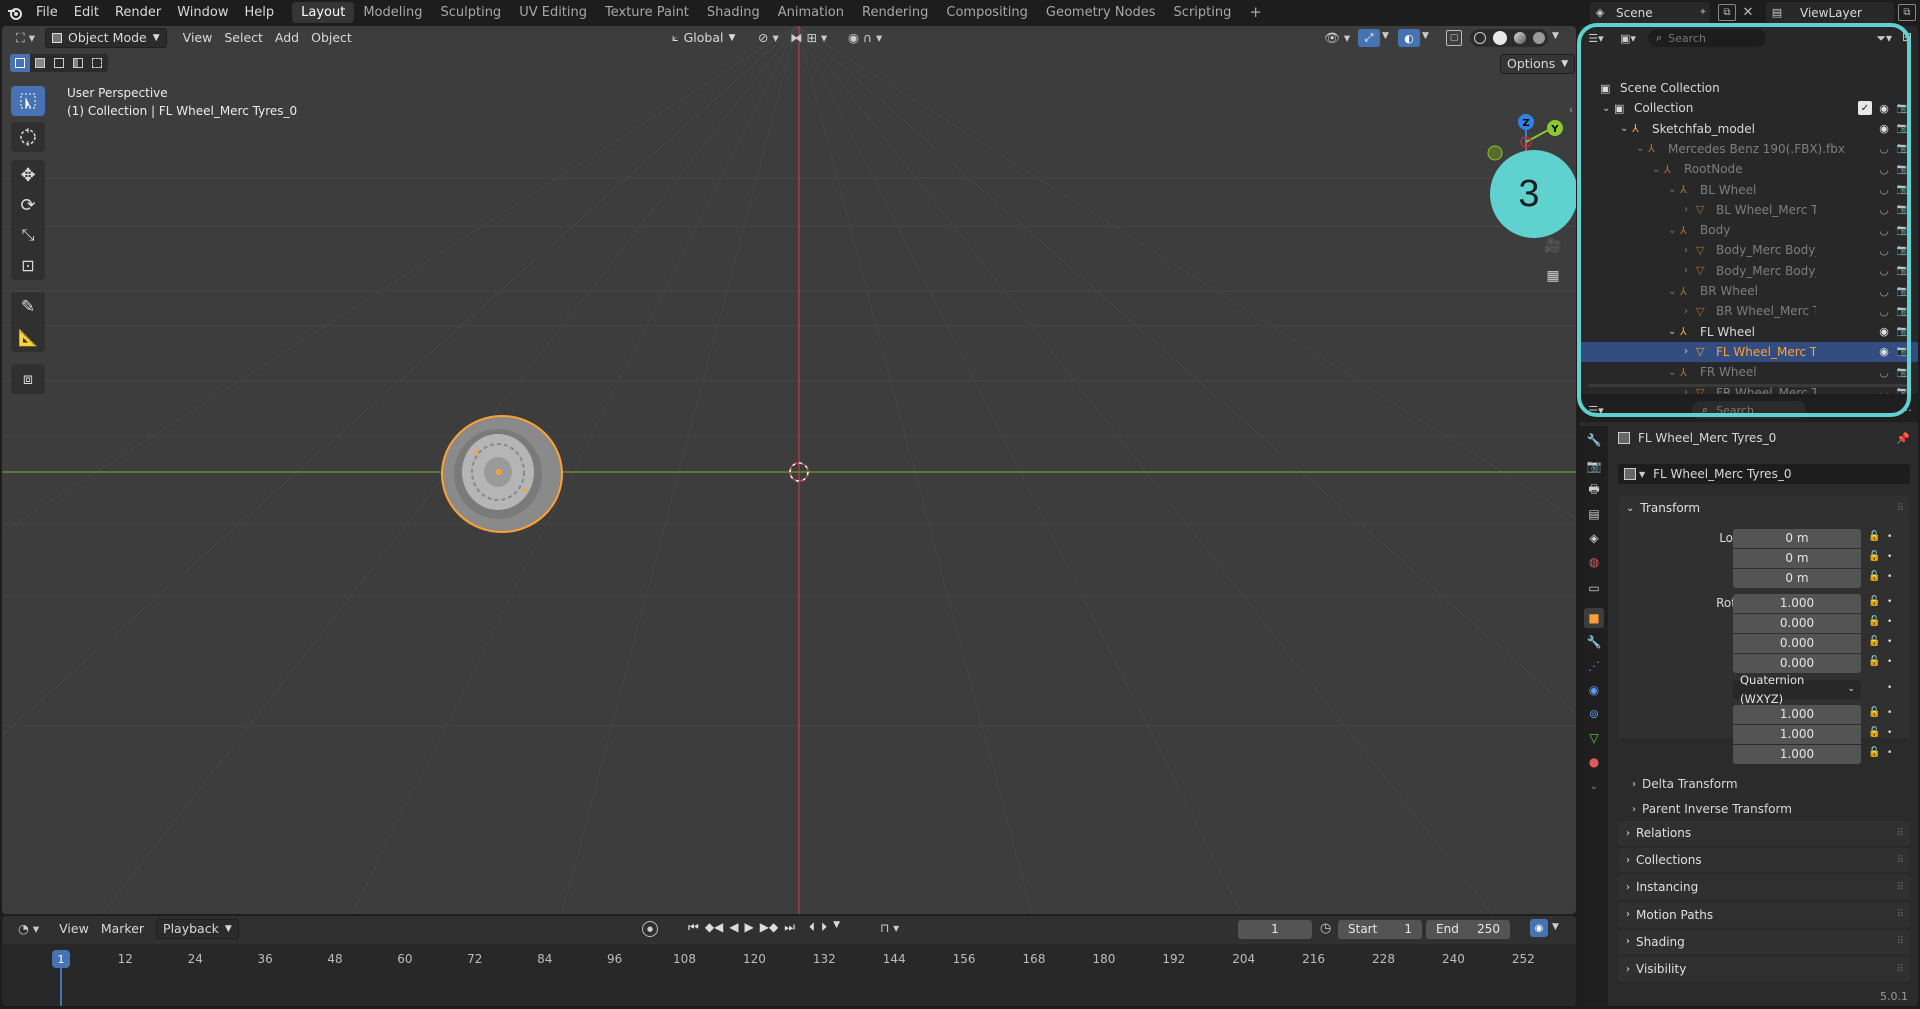  Describe the element at coordinates (74, 929) in the screenshot. I see `timeline-menu-view: View` at that location.